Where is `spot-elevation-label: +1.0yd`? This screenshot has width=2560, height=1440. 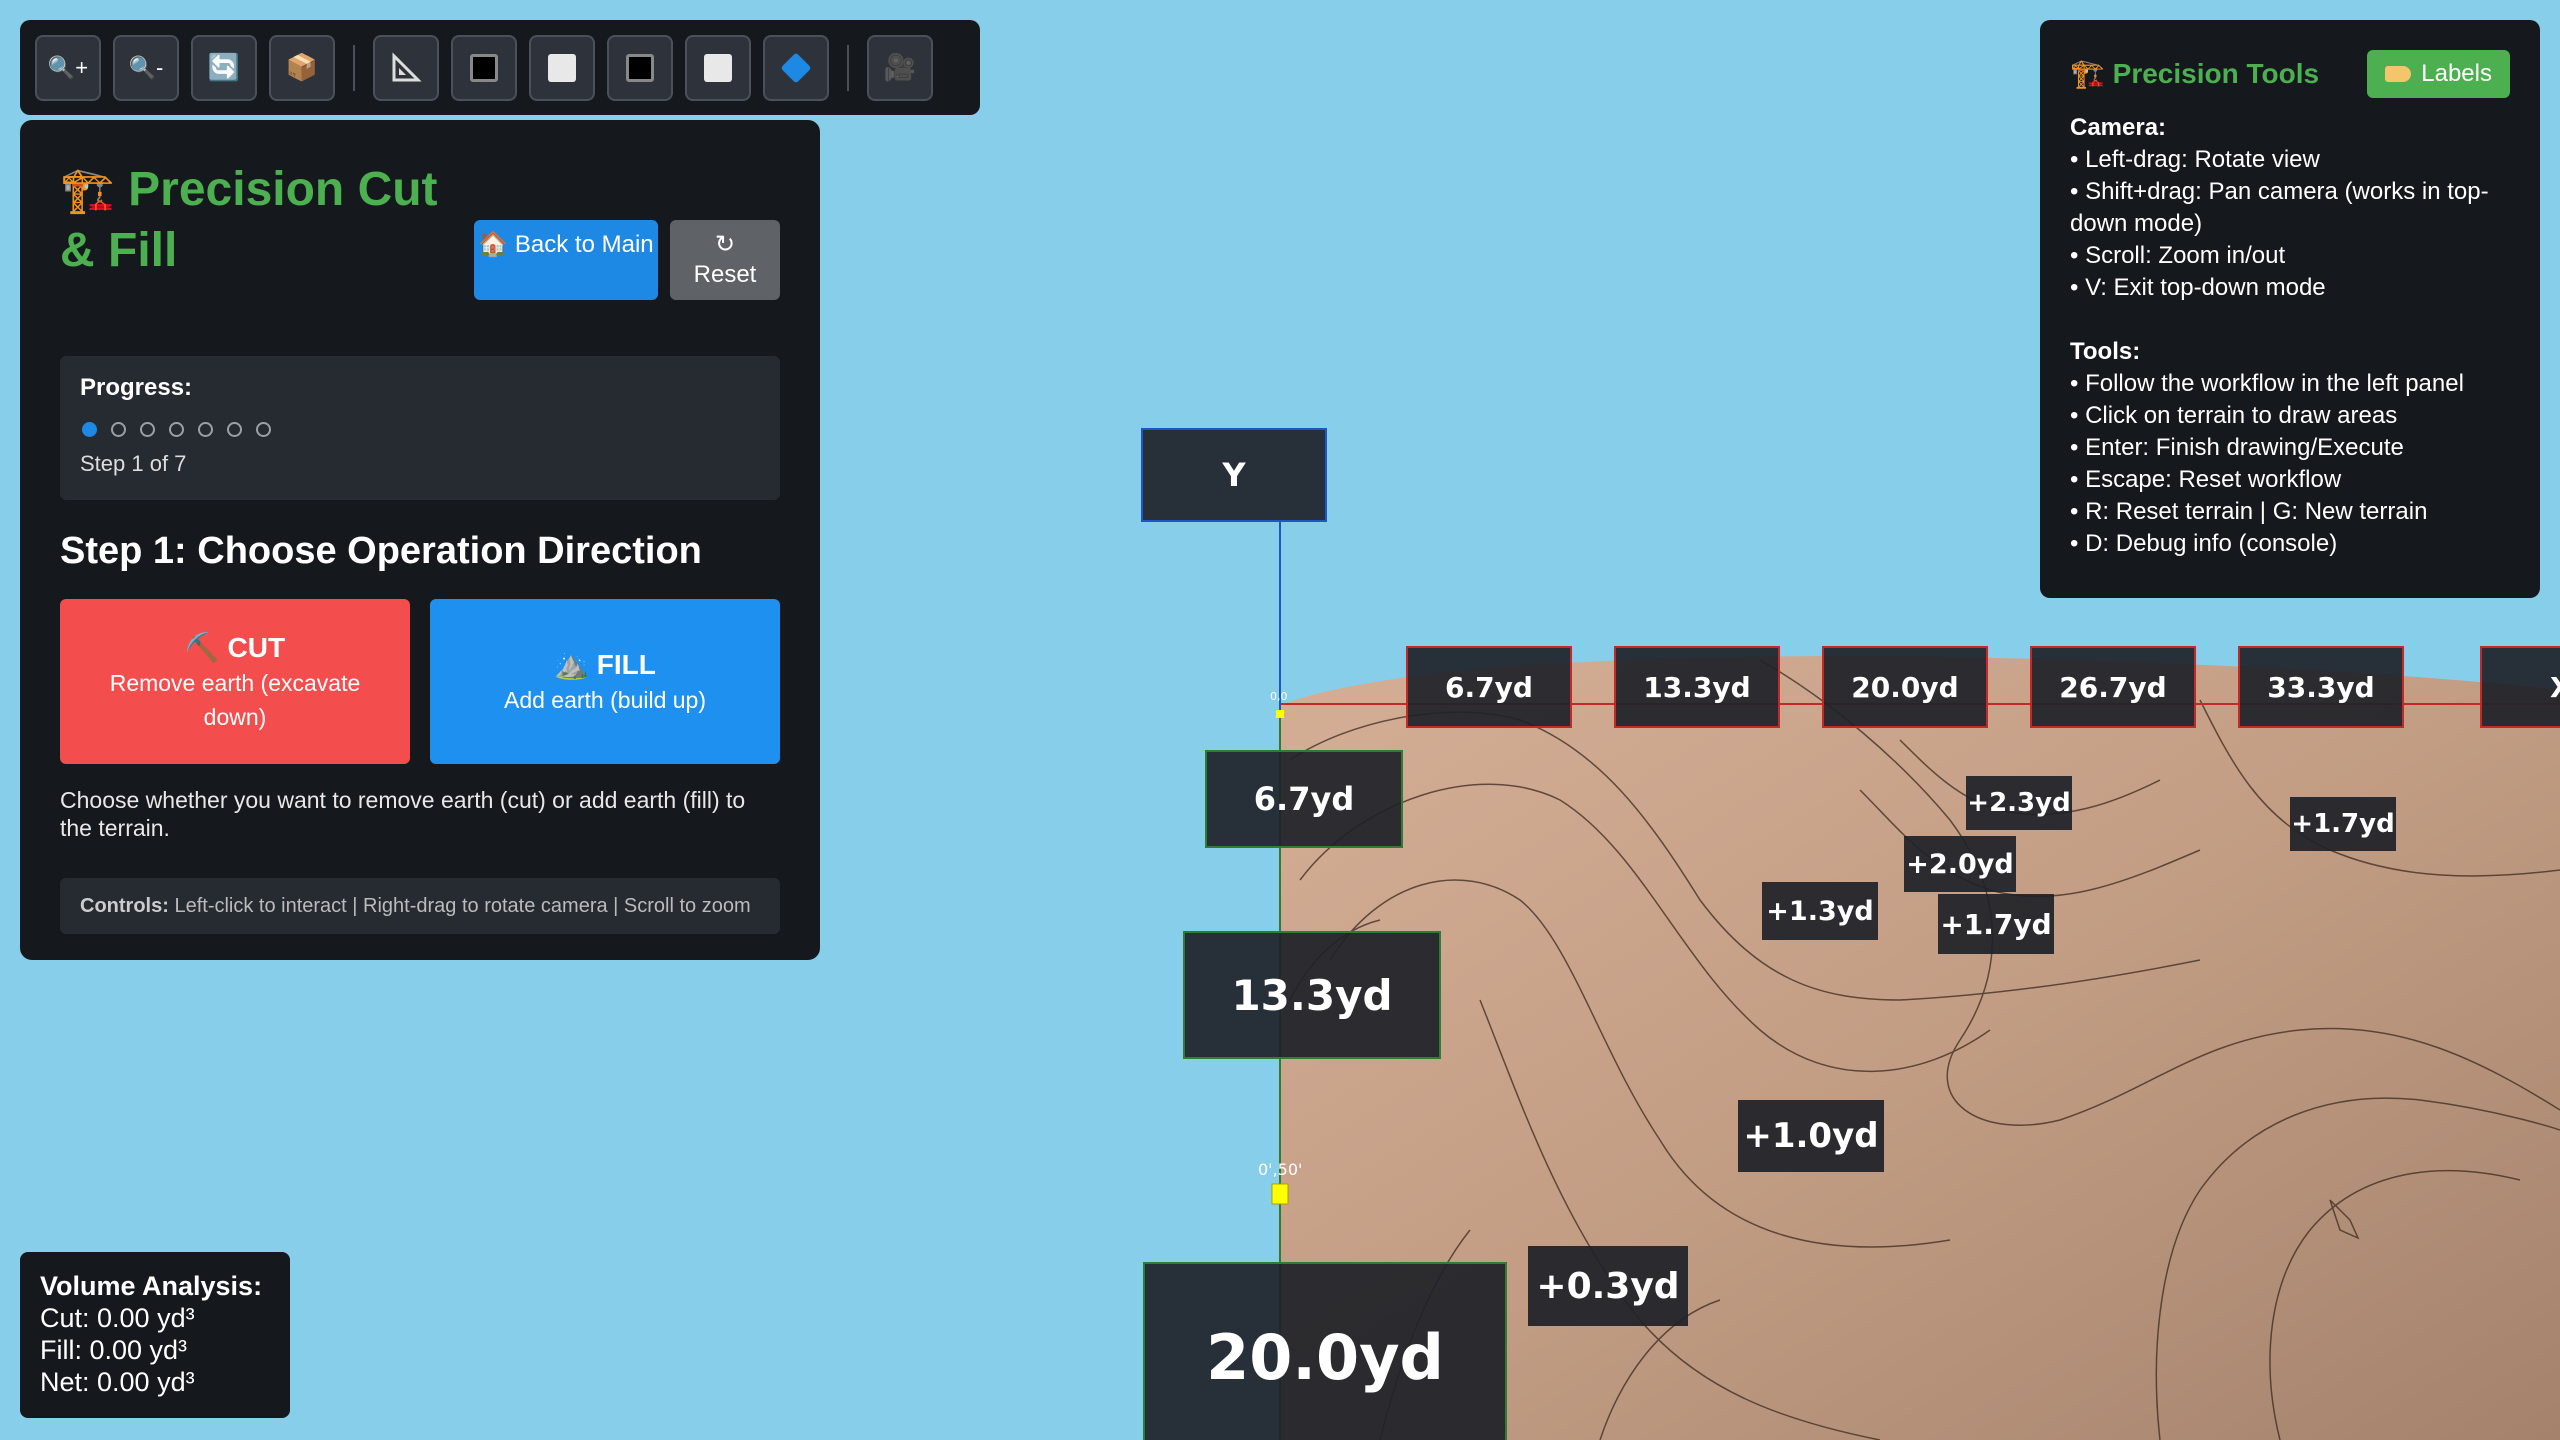 spot-elevation-label: +1.0yd is located at coordinates (1811, 1136).